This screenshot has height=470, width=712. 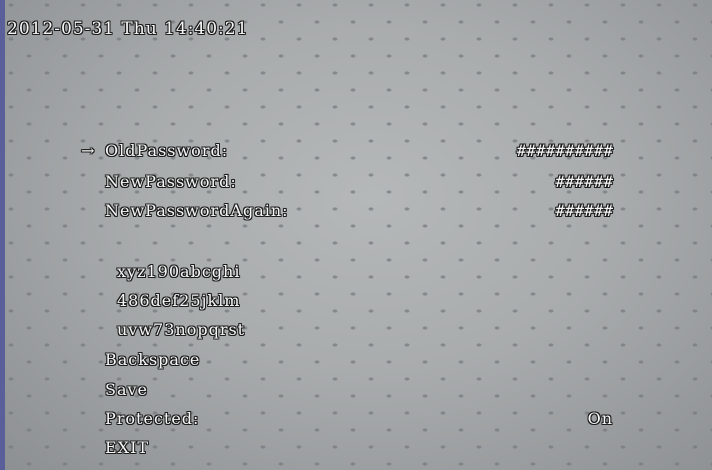 What do you see at coordinates (544, 182) in the screenshot?
I see `new-password-field: ######` at bounding box center [544, 182].